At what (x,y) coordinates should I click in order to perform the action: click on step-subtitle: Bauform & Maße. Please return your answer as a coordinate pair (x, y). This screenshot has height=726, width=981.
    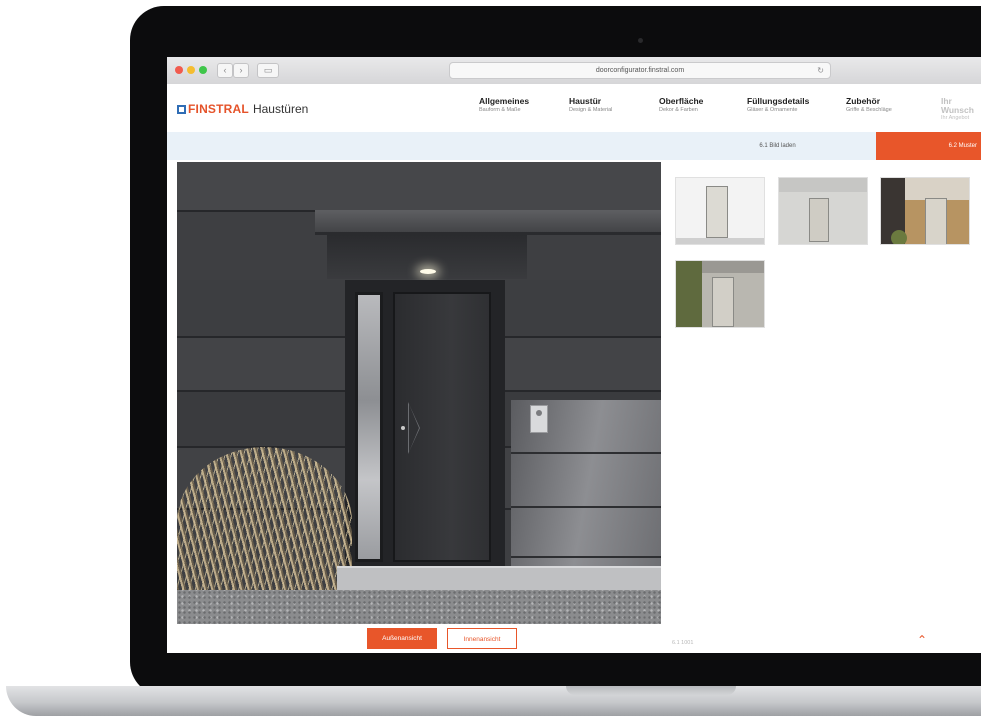
    Looking at the image, I should click on (500, 109).